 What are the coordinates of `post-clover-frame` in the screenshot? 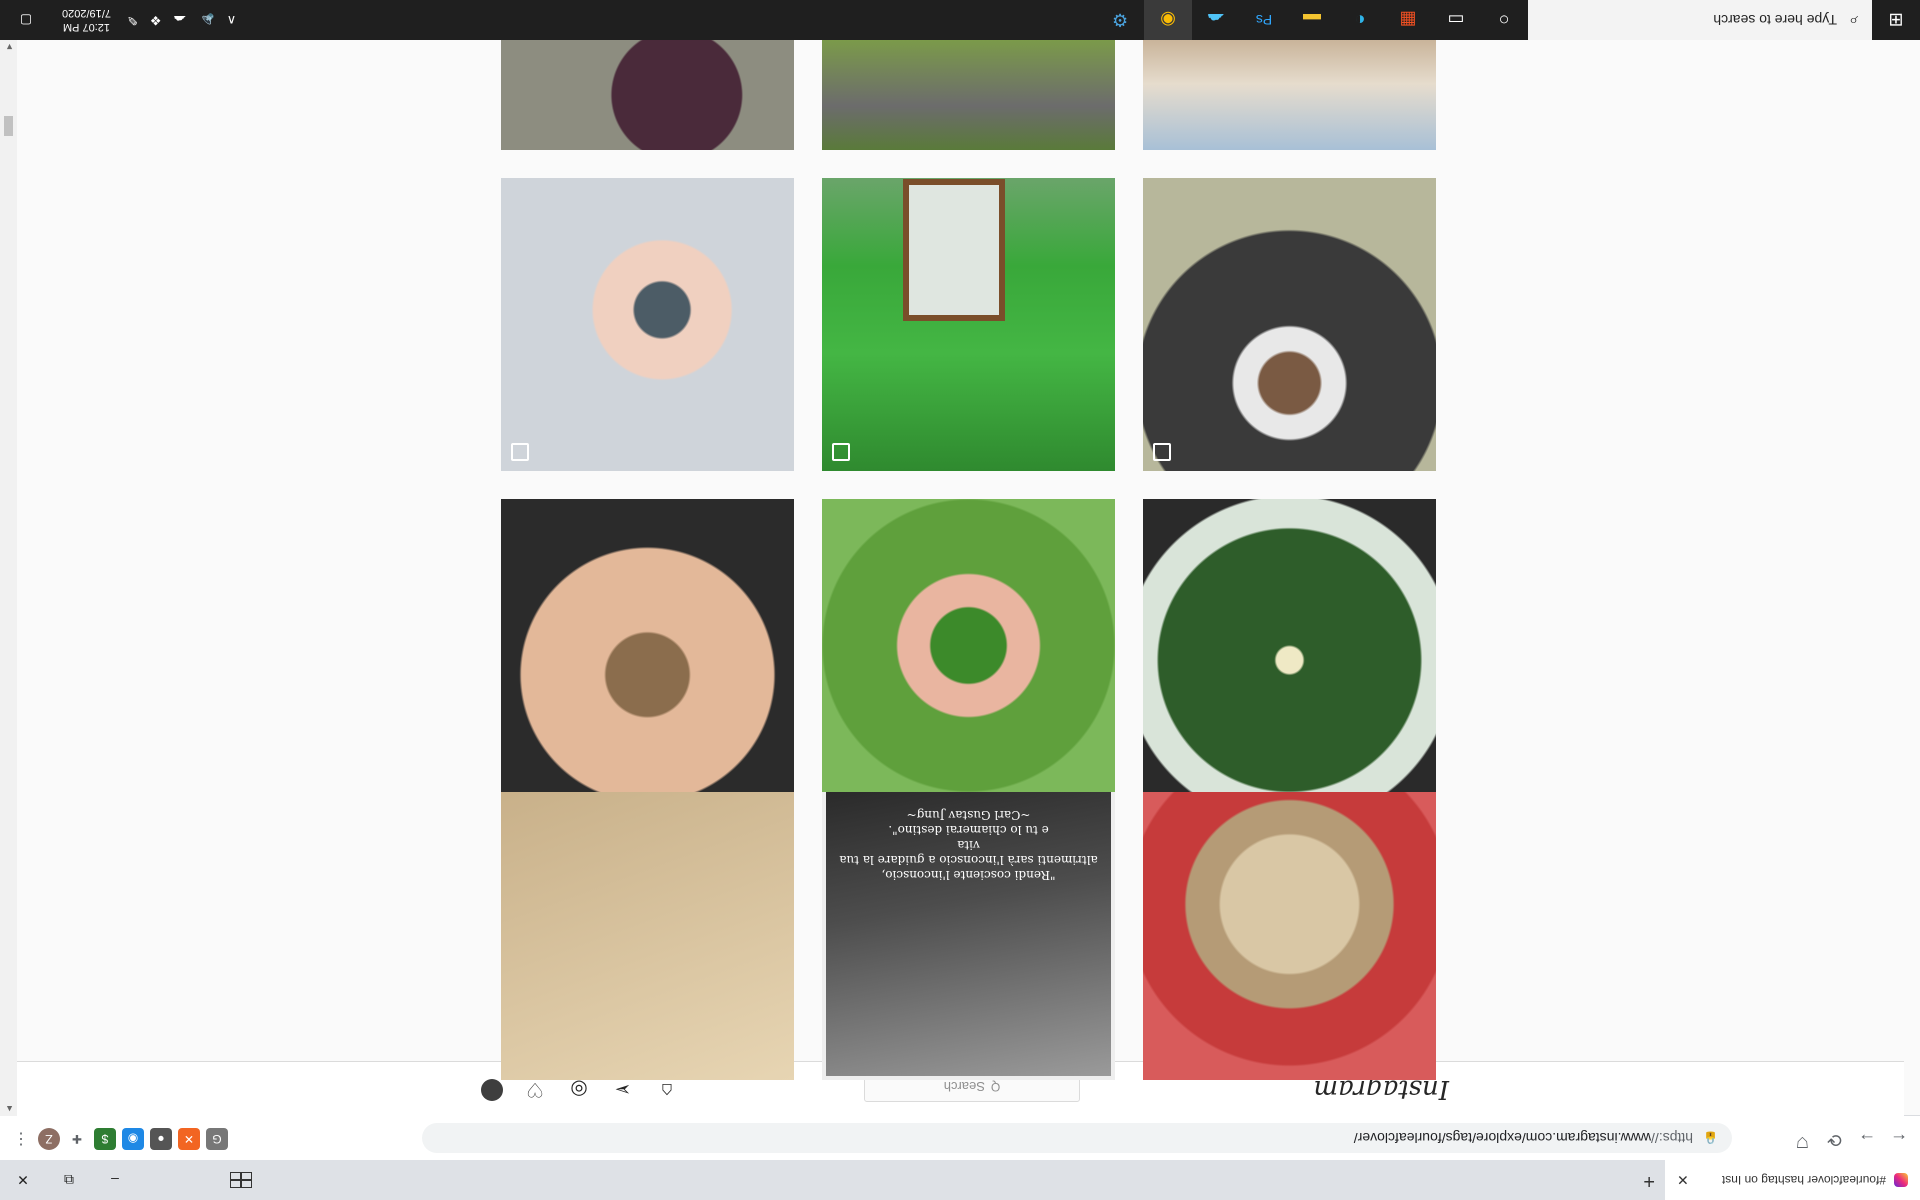 It's located at (1289, 645).